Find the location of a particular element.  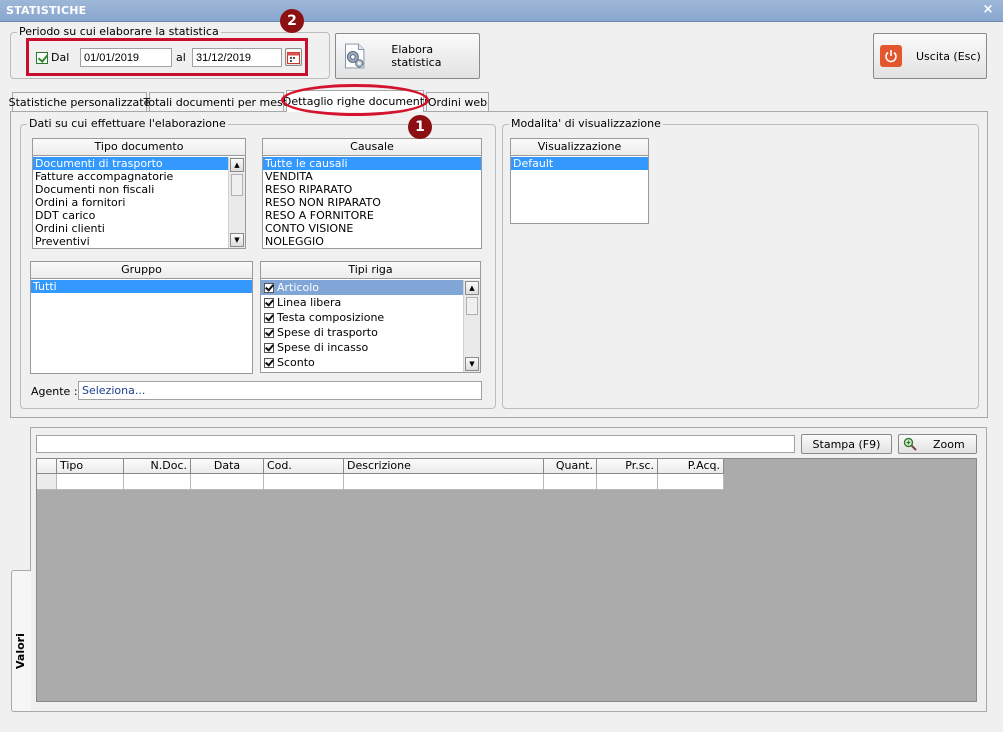

valori-filter-input is located at coordinates (415, 444).